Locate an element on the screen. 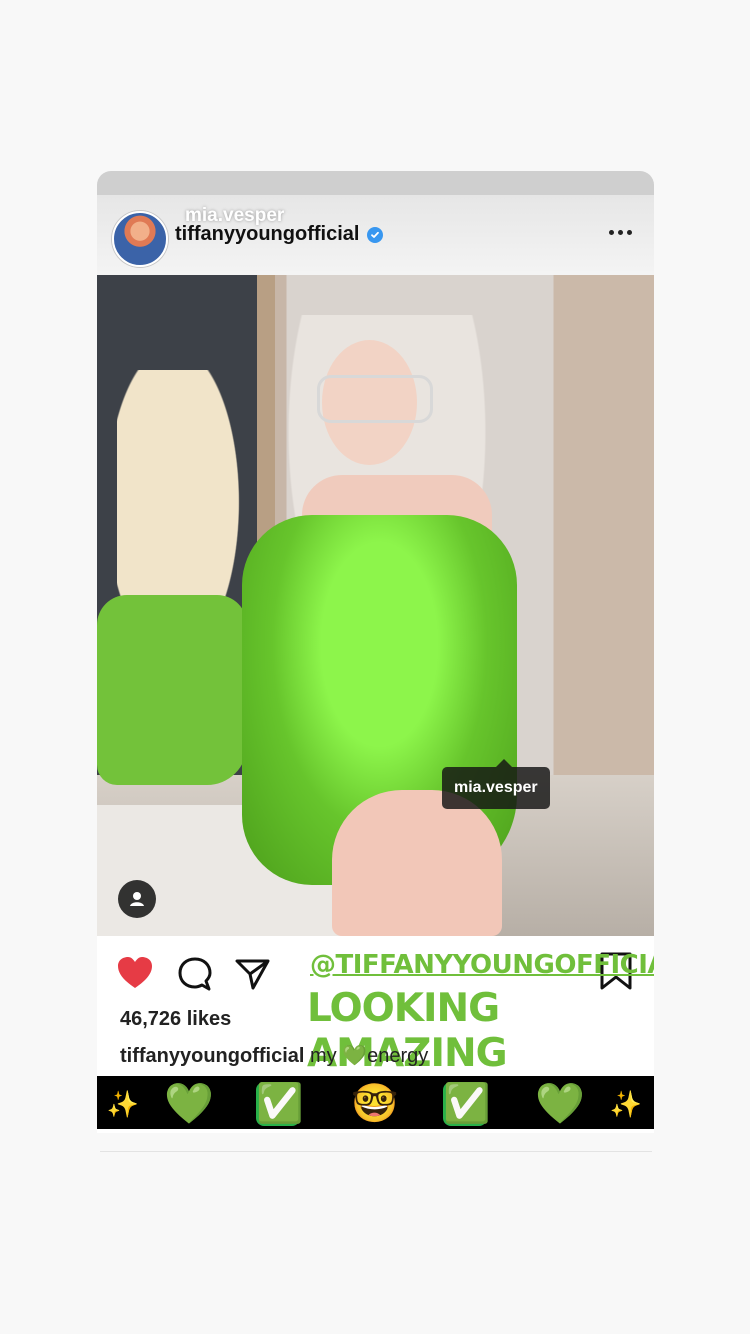  verified-badge-icon is located at coordinates (375, 234).